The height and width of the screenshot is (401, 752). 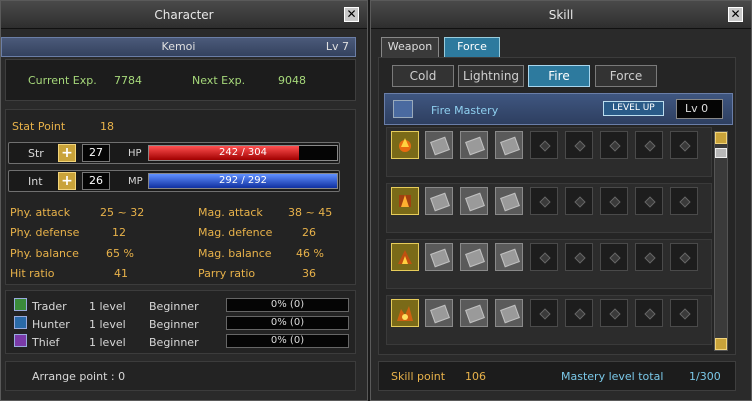 What do you see at coordinates (309, 273) in the screenshot?
I see `stat-value: 36` at bounding box center [309, 273].